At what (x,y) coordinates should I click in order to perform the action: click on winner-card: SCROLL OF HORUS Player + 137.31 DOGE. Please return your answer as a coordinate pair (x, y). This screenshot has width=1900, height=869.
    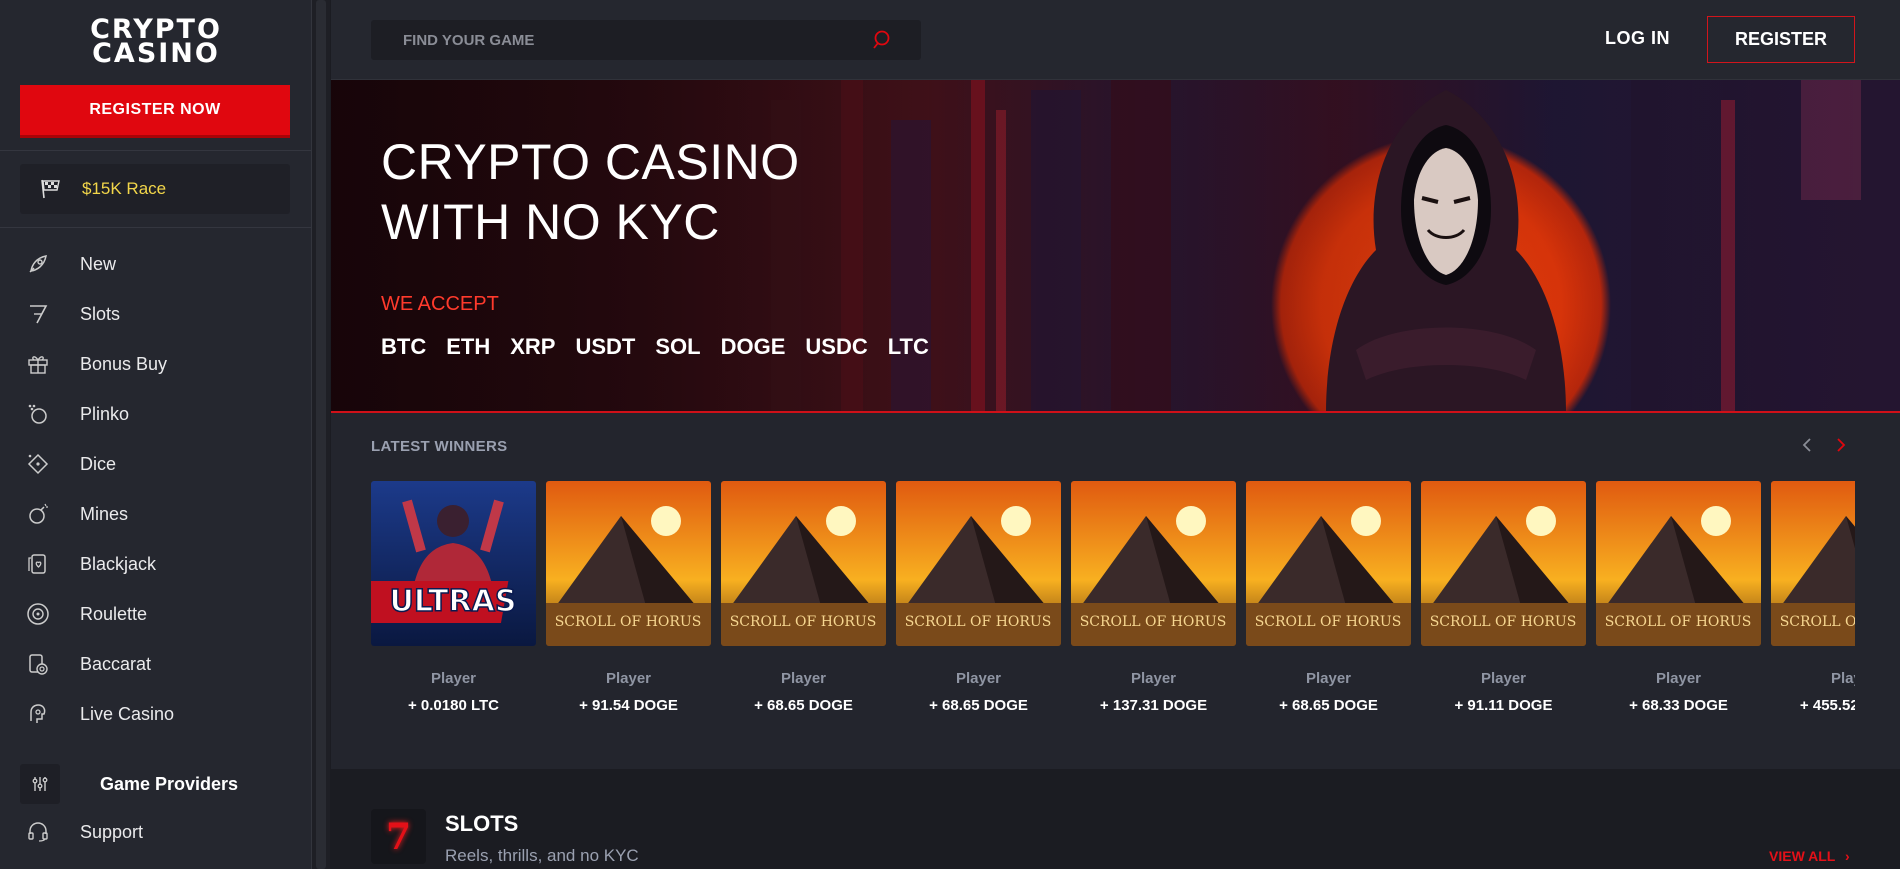
    Looking at the image, I should click on (1153, 597).